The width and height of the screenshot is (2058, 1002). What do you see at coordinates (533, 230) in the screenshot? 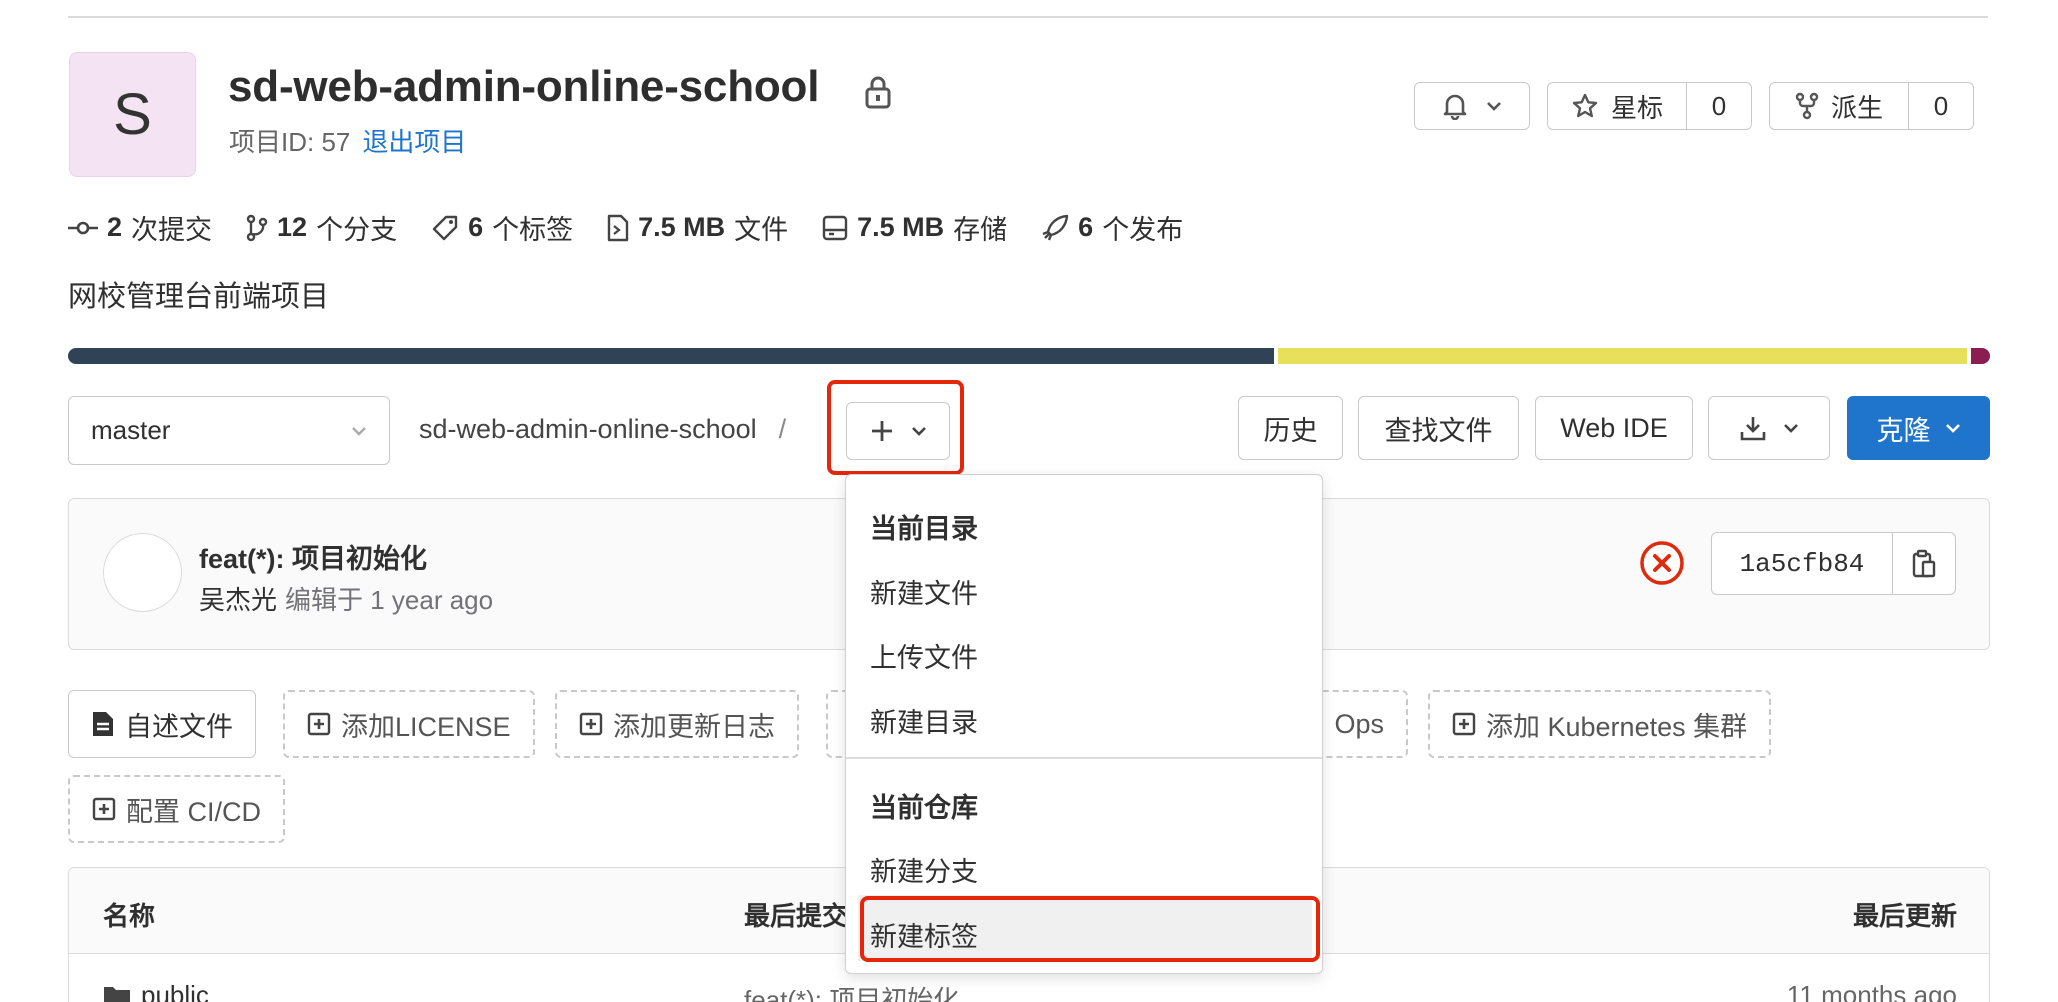
I see `stat-label: 个标签` at bounding box center [533, 230].